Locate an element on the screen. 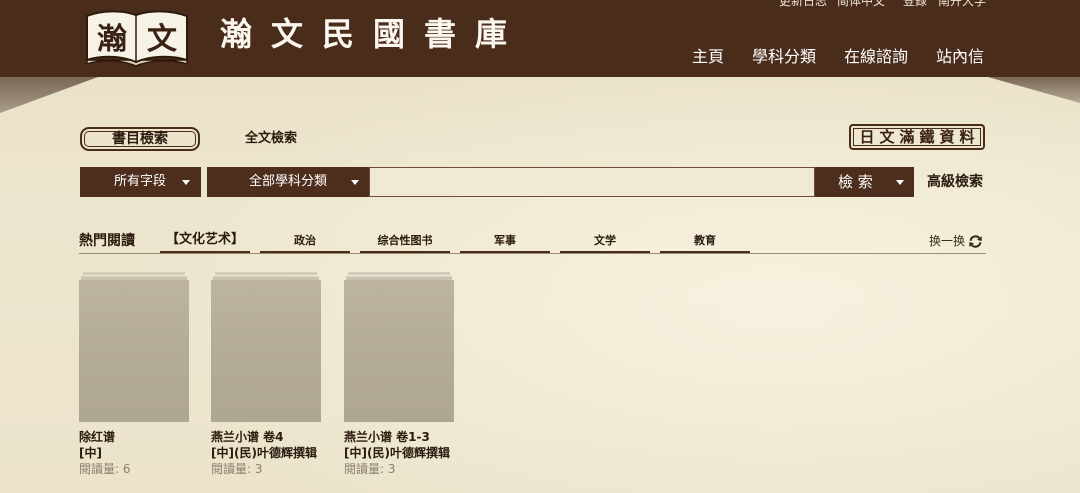  login-link: 登錄 is located at coordinates (915, 4).